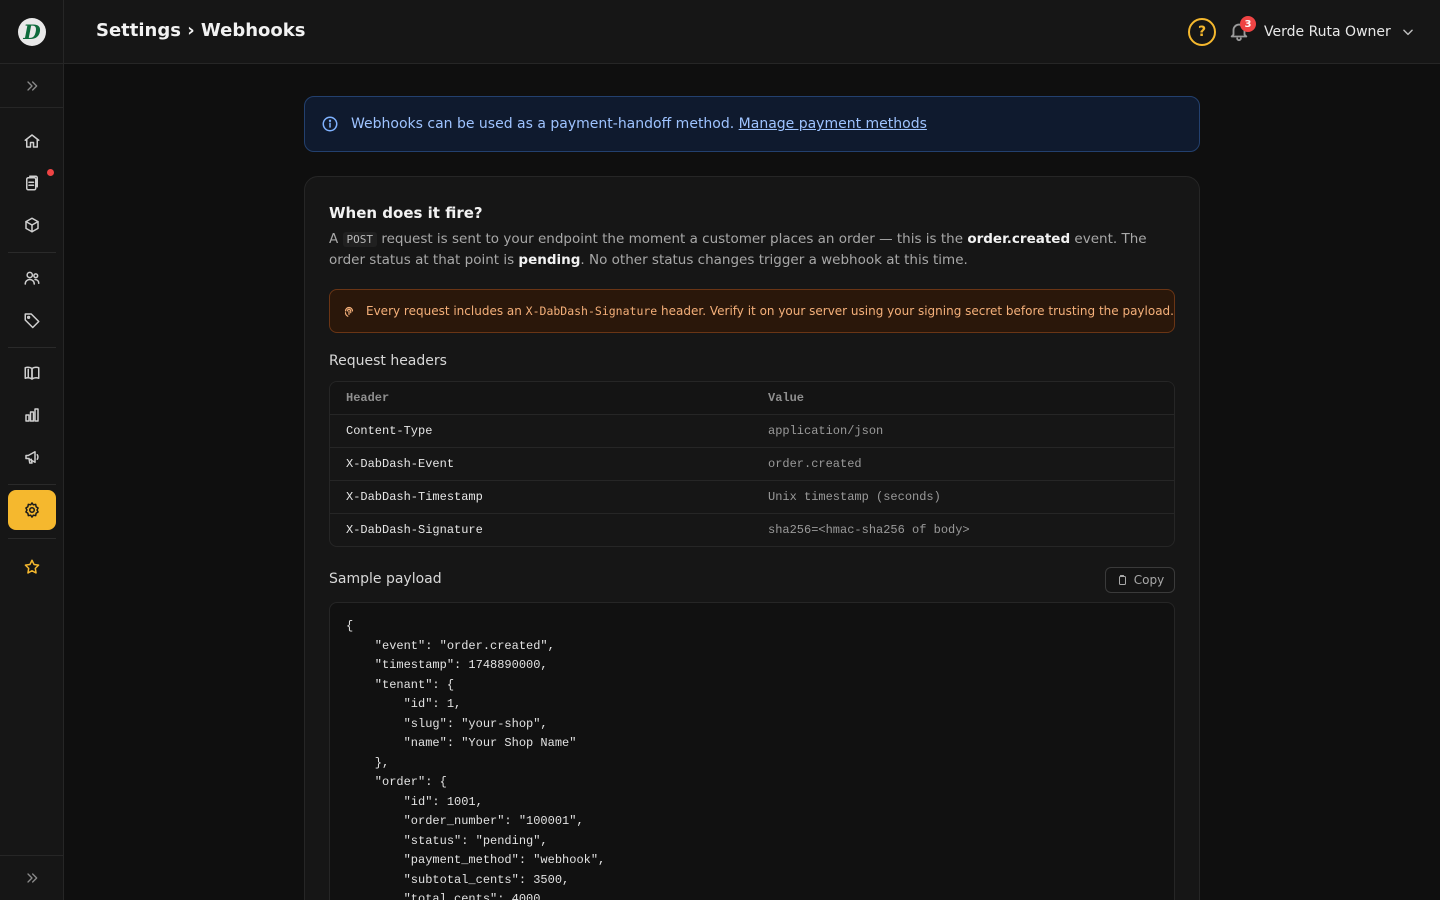 The height and width of the screenshot is (900, 1440). I want to click on header-value: application/json, so click(826, 431).